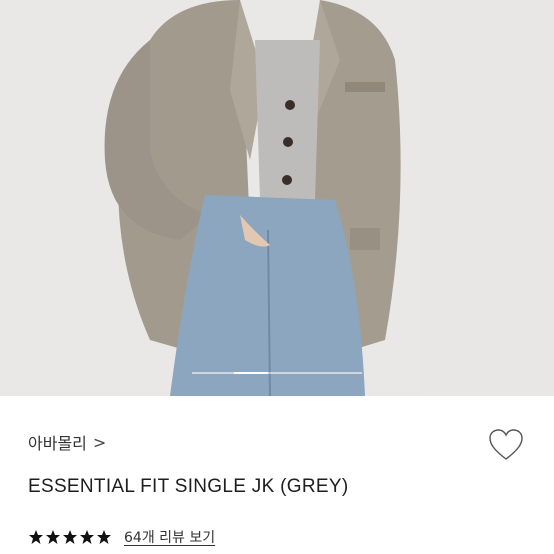 The image size is (554, 554). What do you see at coordinates (277, 373) in the screenshot?
I see `slide-indicator` at bounding box center [277, 373].